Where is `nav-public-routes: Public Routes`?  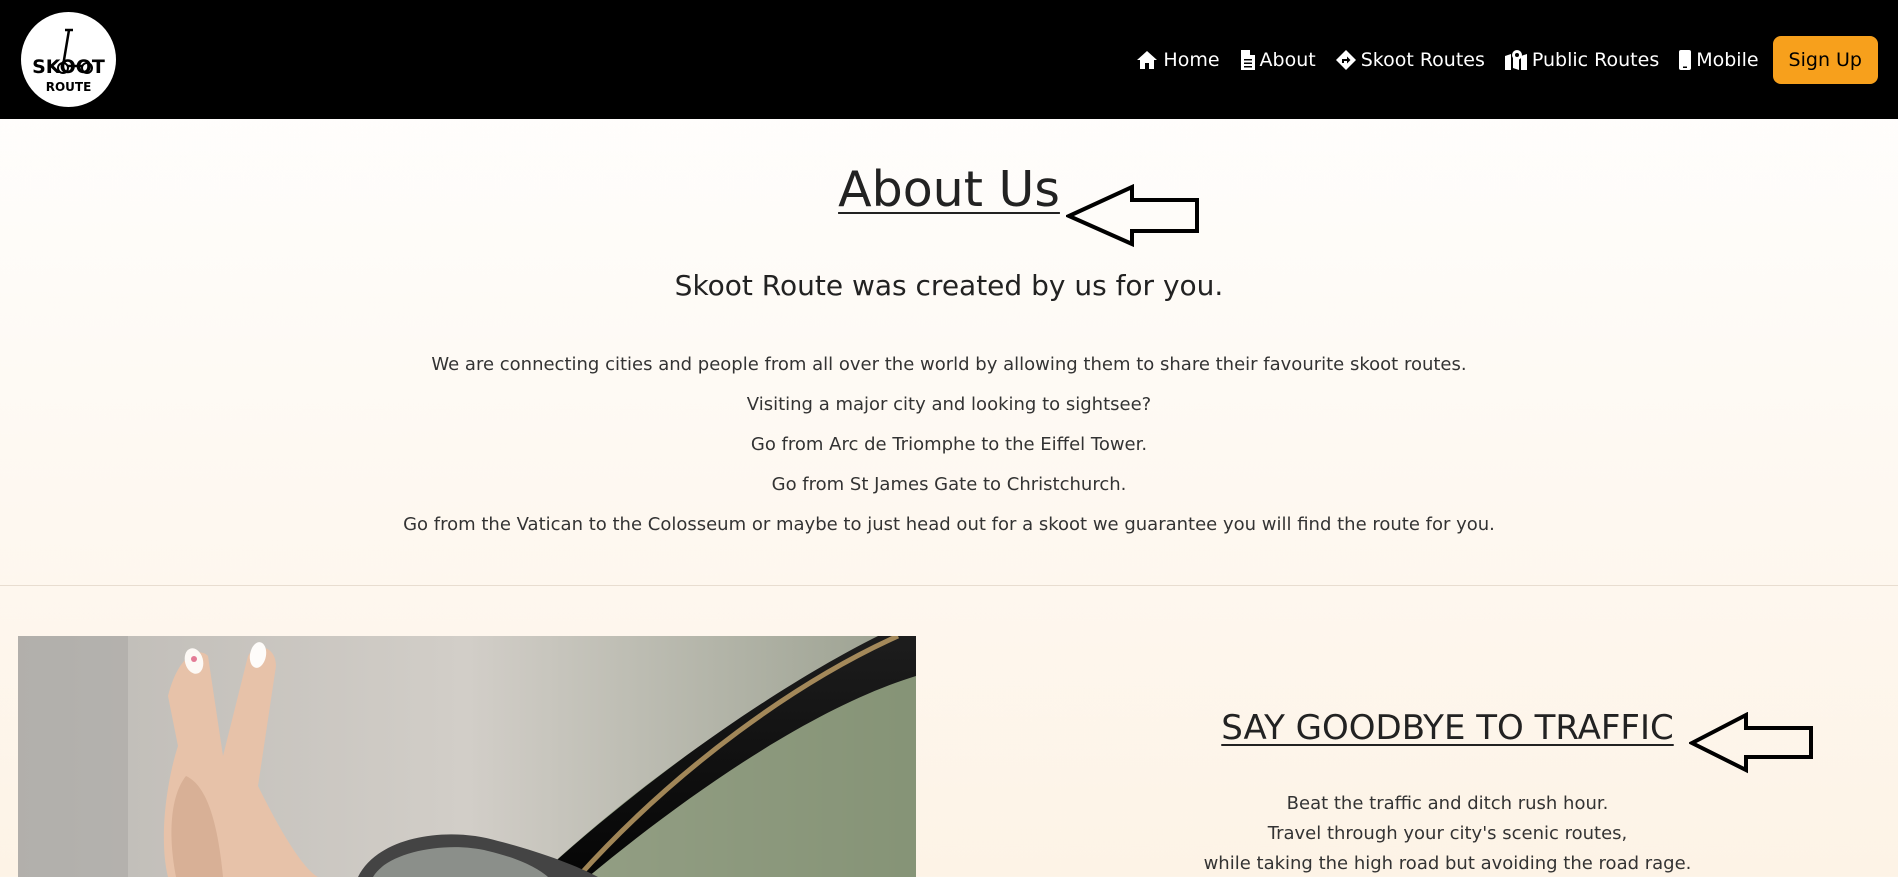
nav-public-routes: Public Routes is located at coordinates (1582, 60).